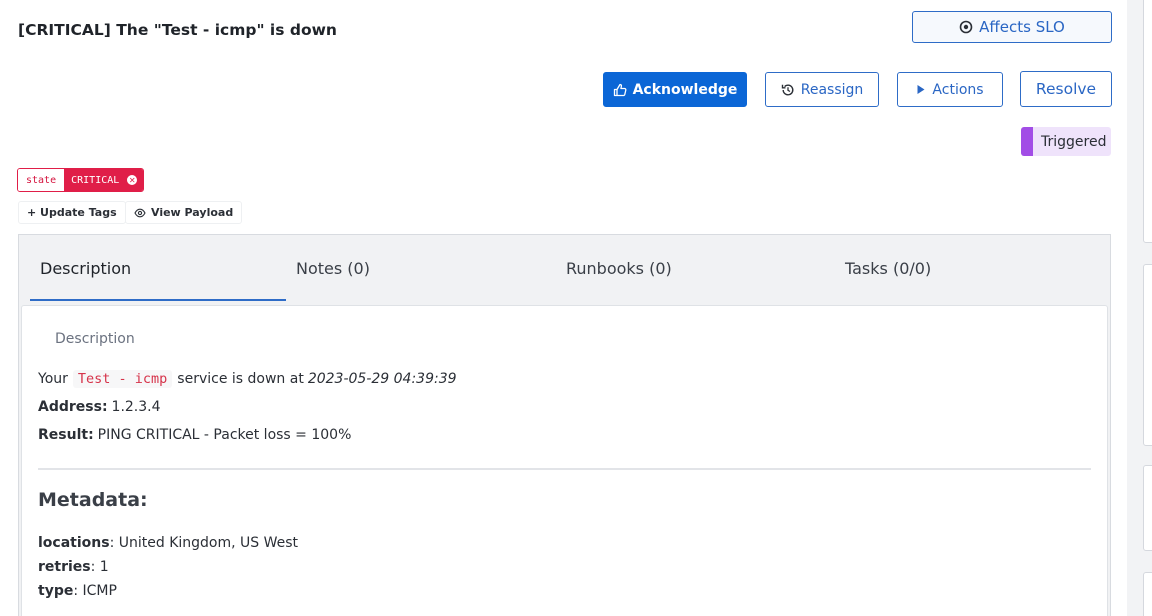 The width and height of the screenshot is (1152, 616). I want to click on status-color-bar, so click(1027, 141).